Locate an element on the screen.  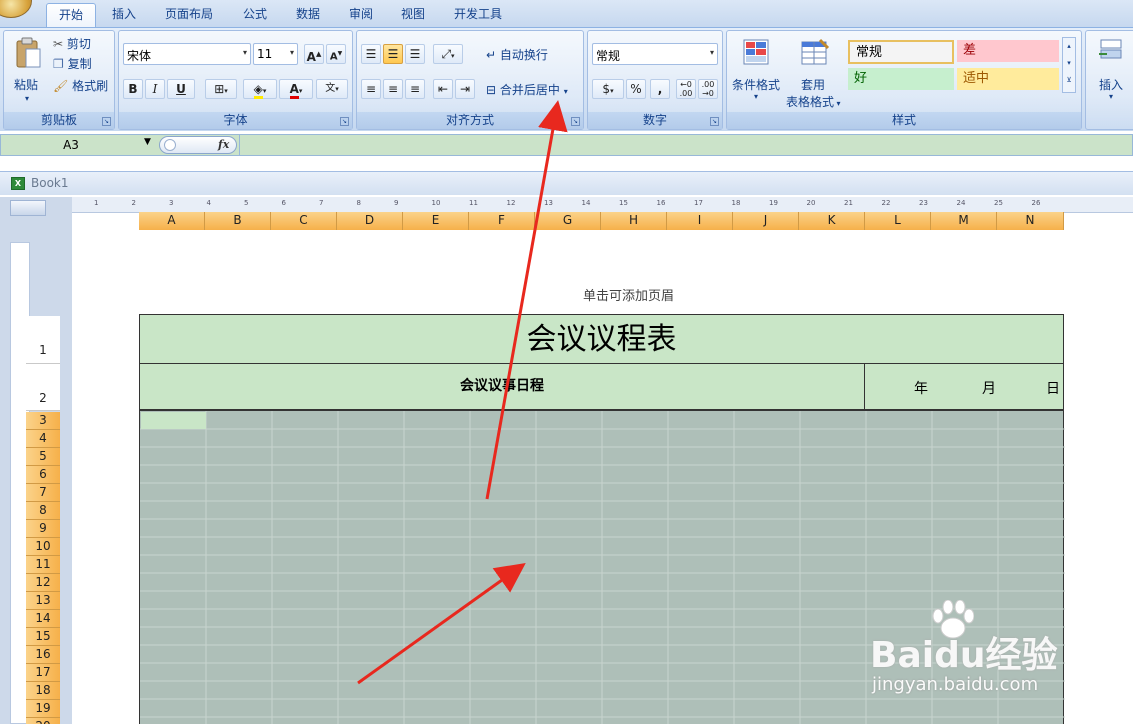
year-label: 年 is located at coordinates (921, 388).